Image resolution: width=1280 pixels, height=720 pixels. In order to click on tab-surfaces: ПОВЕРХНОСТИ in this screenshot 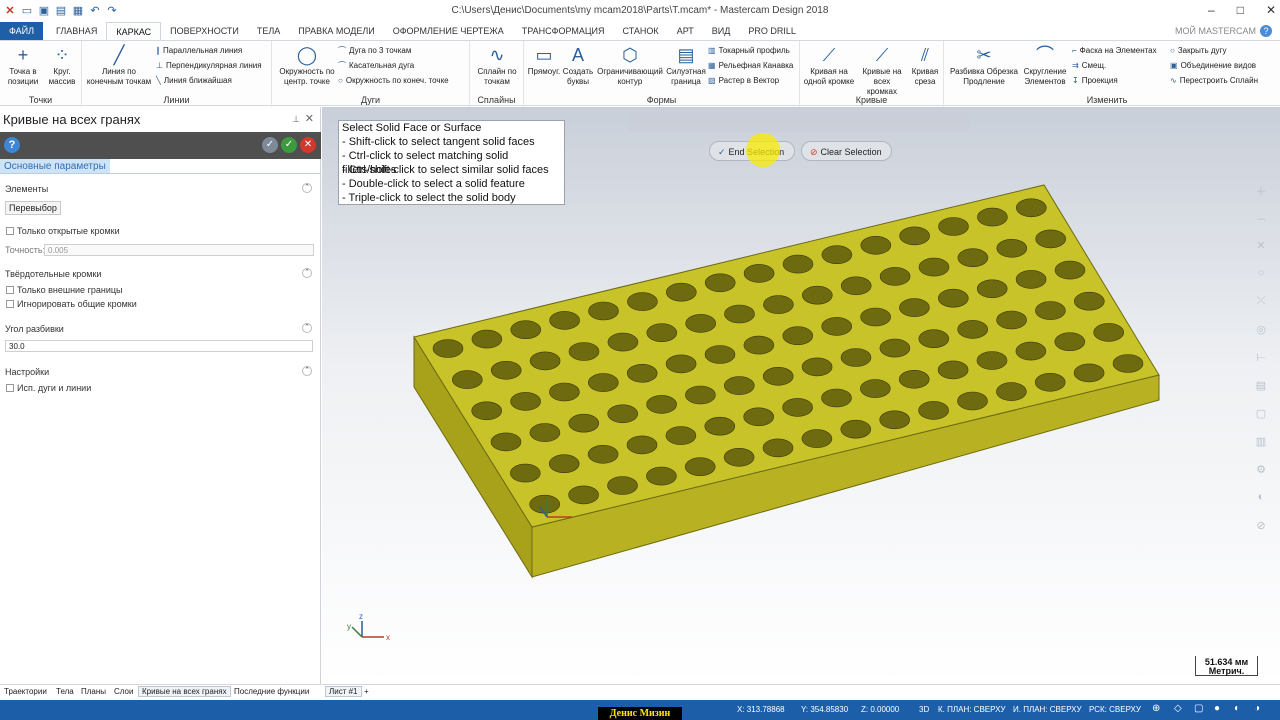, I will do `click(204, 31)`.